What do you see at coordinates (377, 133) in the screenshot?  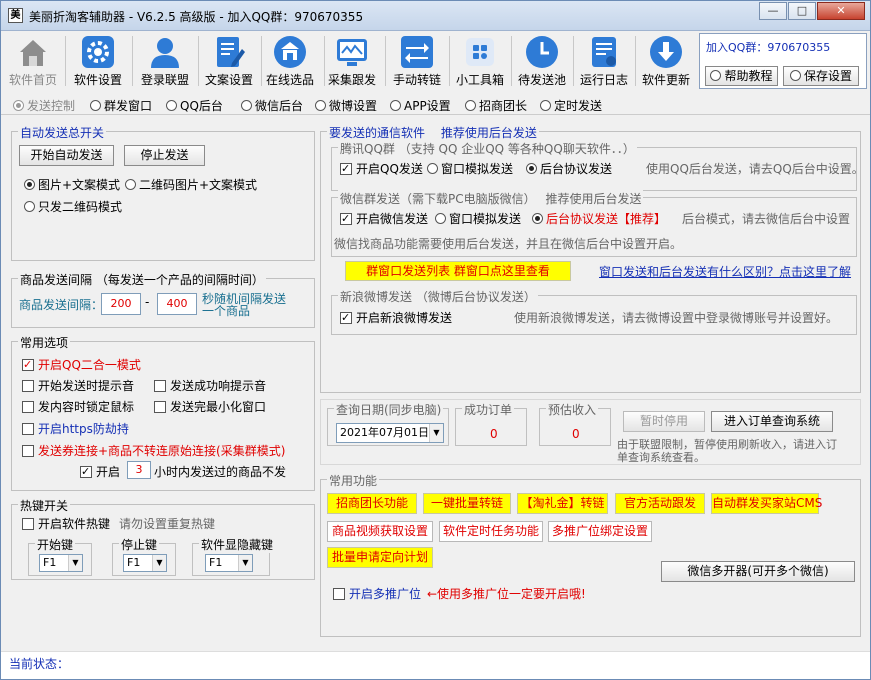 I see `channels-legend-text: 要发送的通信软件` at bounding box center [377, 133].